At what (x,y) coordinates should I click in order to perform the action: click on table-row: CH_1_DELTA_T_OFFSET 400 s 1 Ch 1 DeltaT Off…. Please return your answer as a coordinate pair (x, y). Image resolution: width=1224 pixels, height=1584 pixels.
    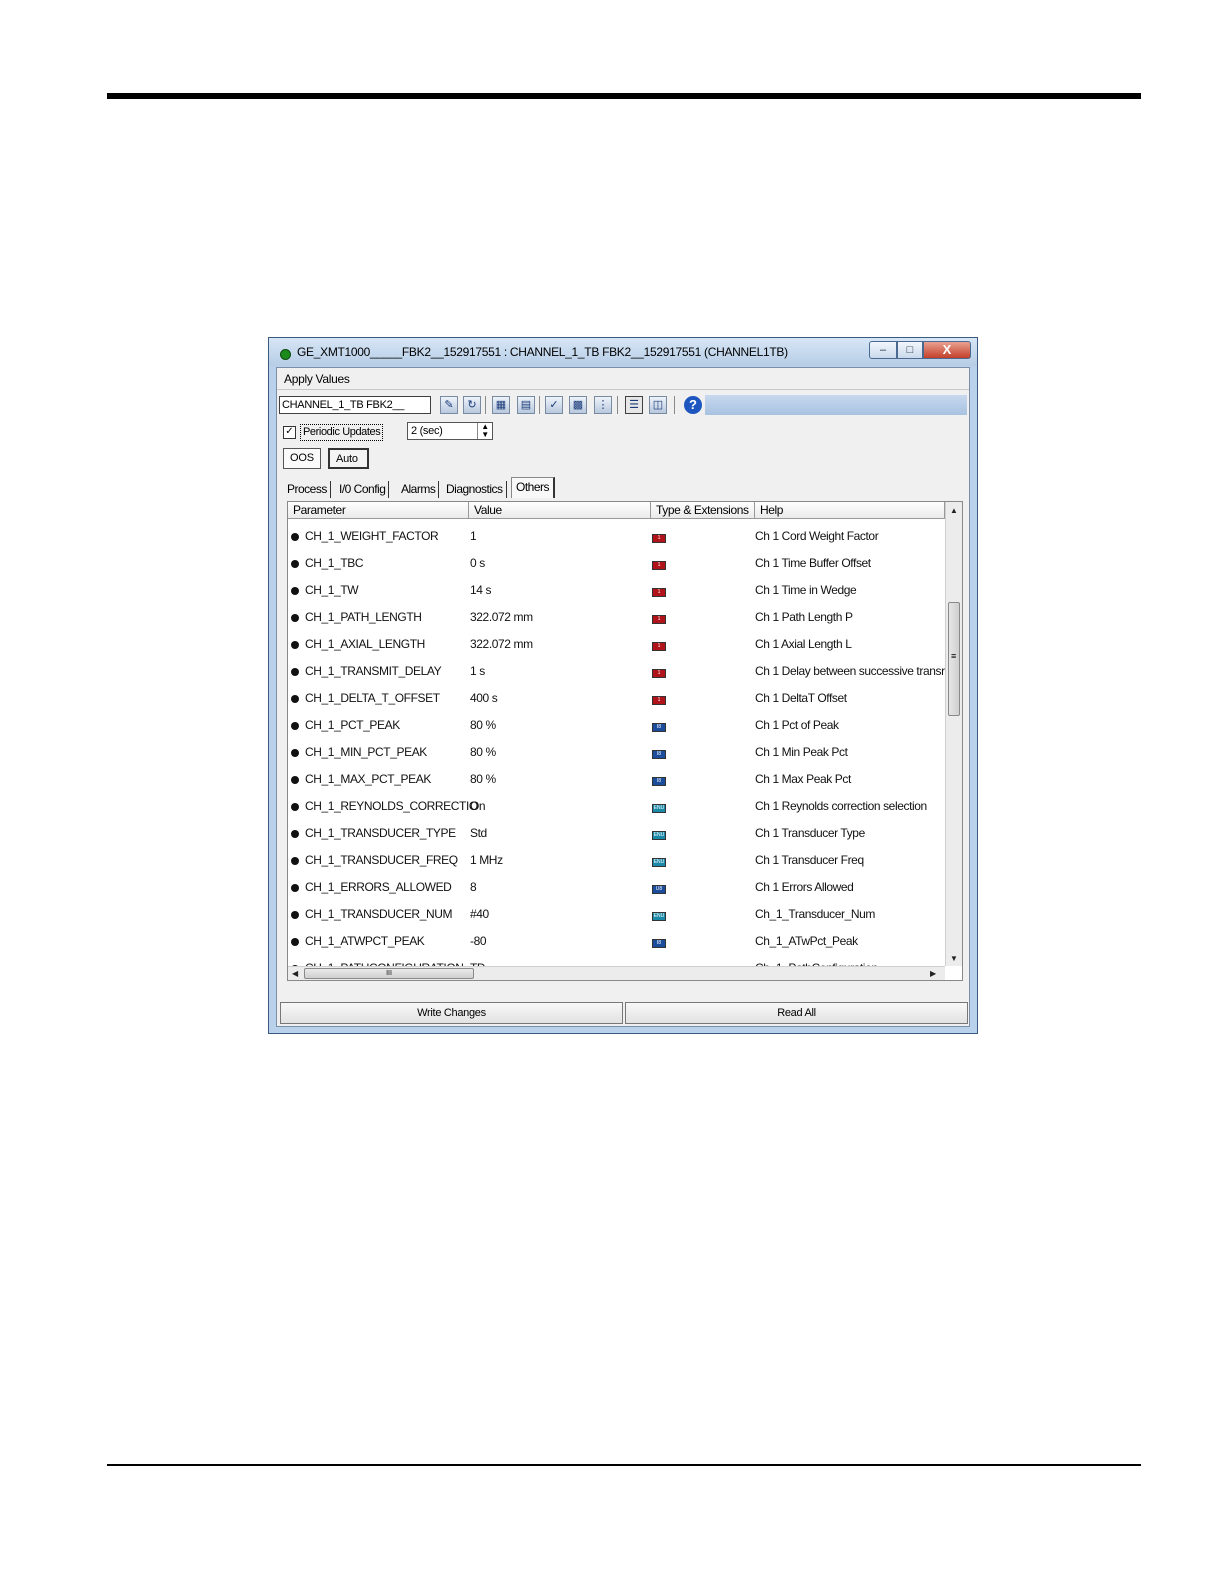
    Looking at the image, I should click on (616, 698).